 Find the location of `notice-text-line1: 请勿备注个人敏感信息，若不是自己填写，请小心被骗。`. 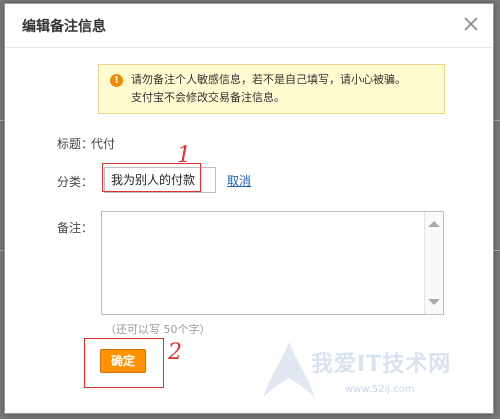

notice-text-line1: 请勿备注个人敏感信息，若不是自己填写，请小心被骗。 is located at coordinates (268, 79).